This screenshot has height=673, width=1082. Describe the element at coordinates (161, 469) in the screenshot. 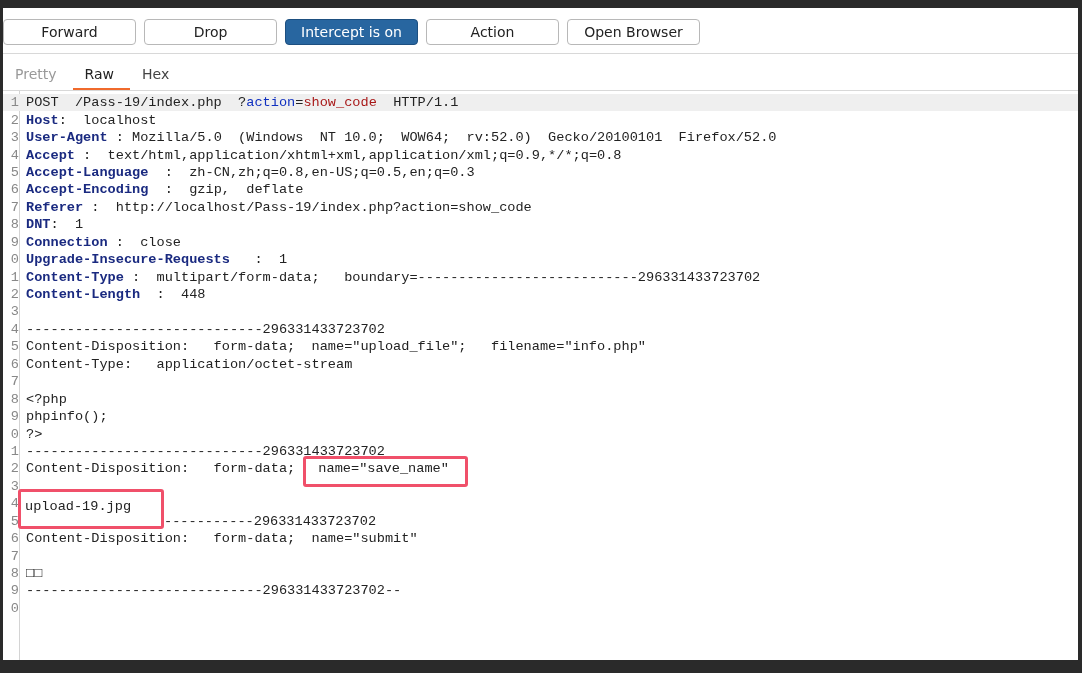

I see `code-text: Content-Disposition: form-data;` at that location.